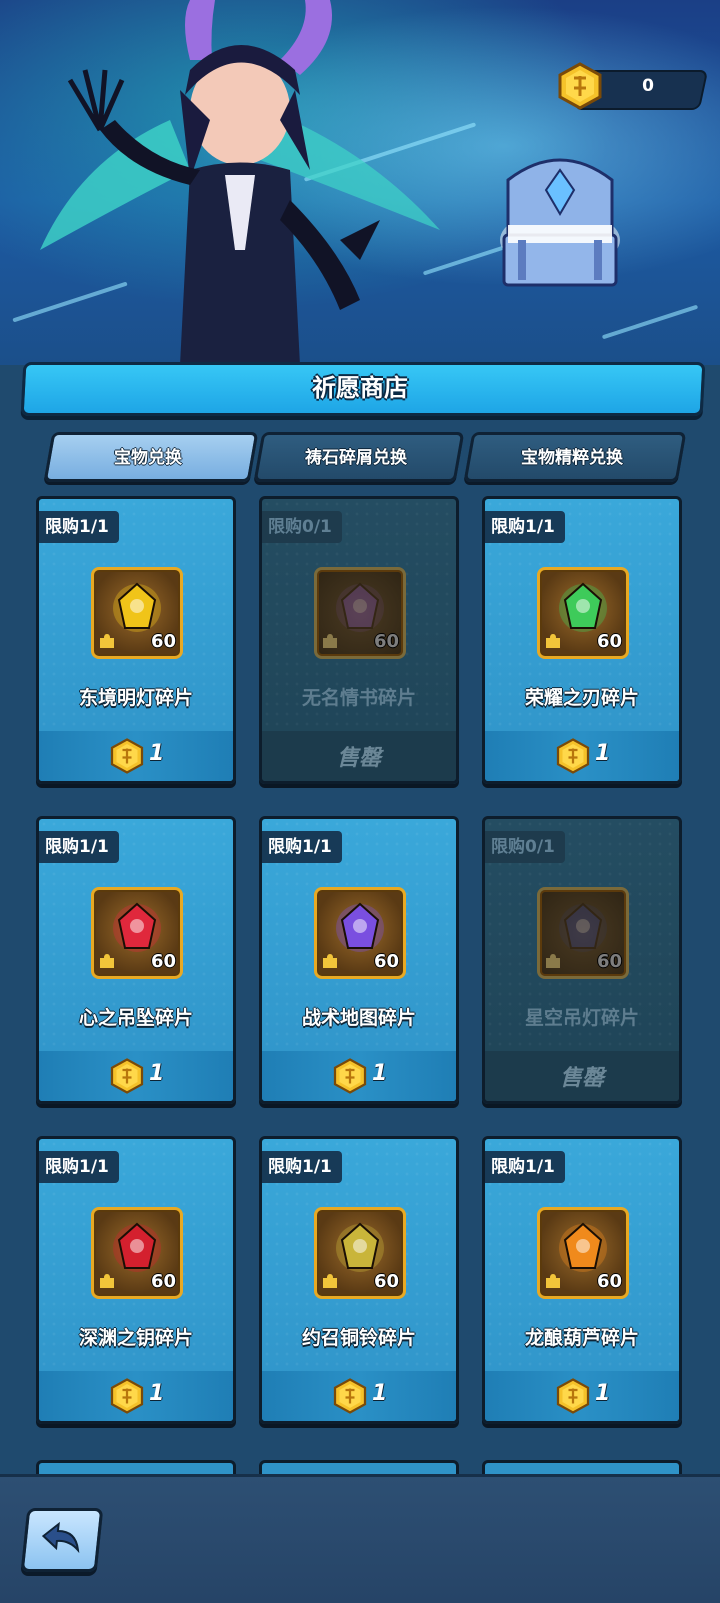 The image size is (720, 1603). What do you see at coordinates (137, 1247) in the screenshot?
I see `abyss-key-icon` at bounding box center [137, 1247].